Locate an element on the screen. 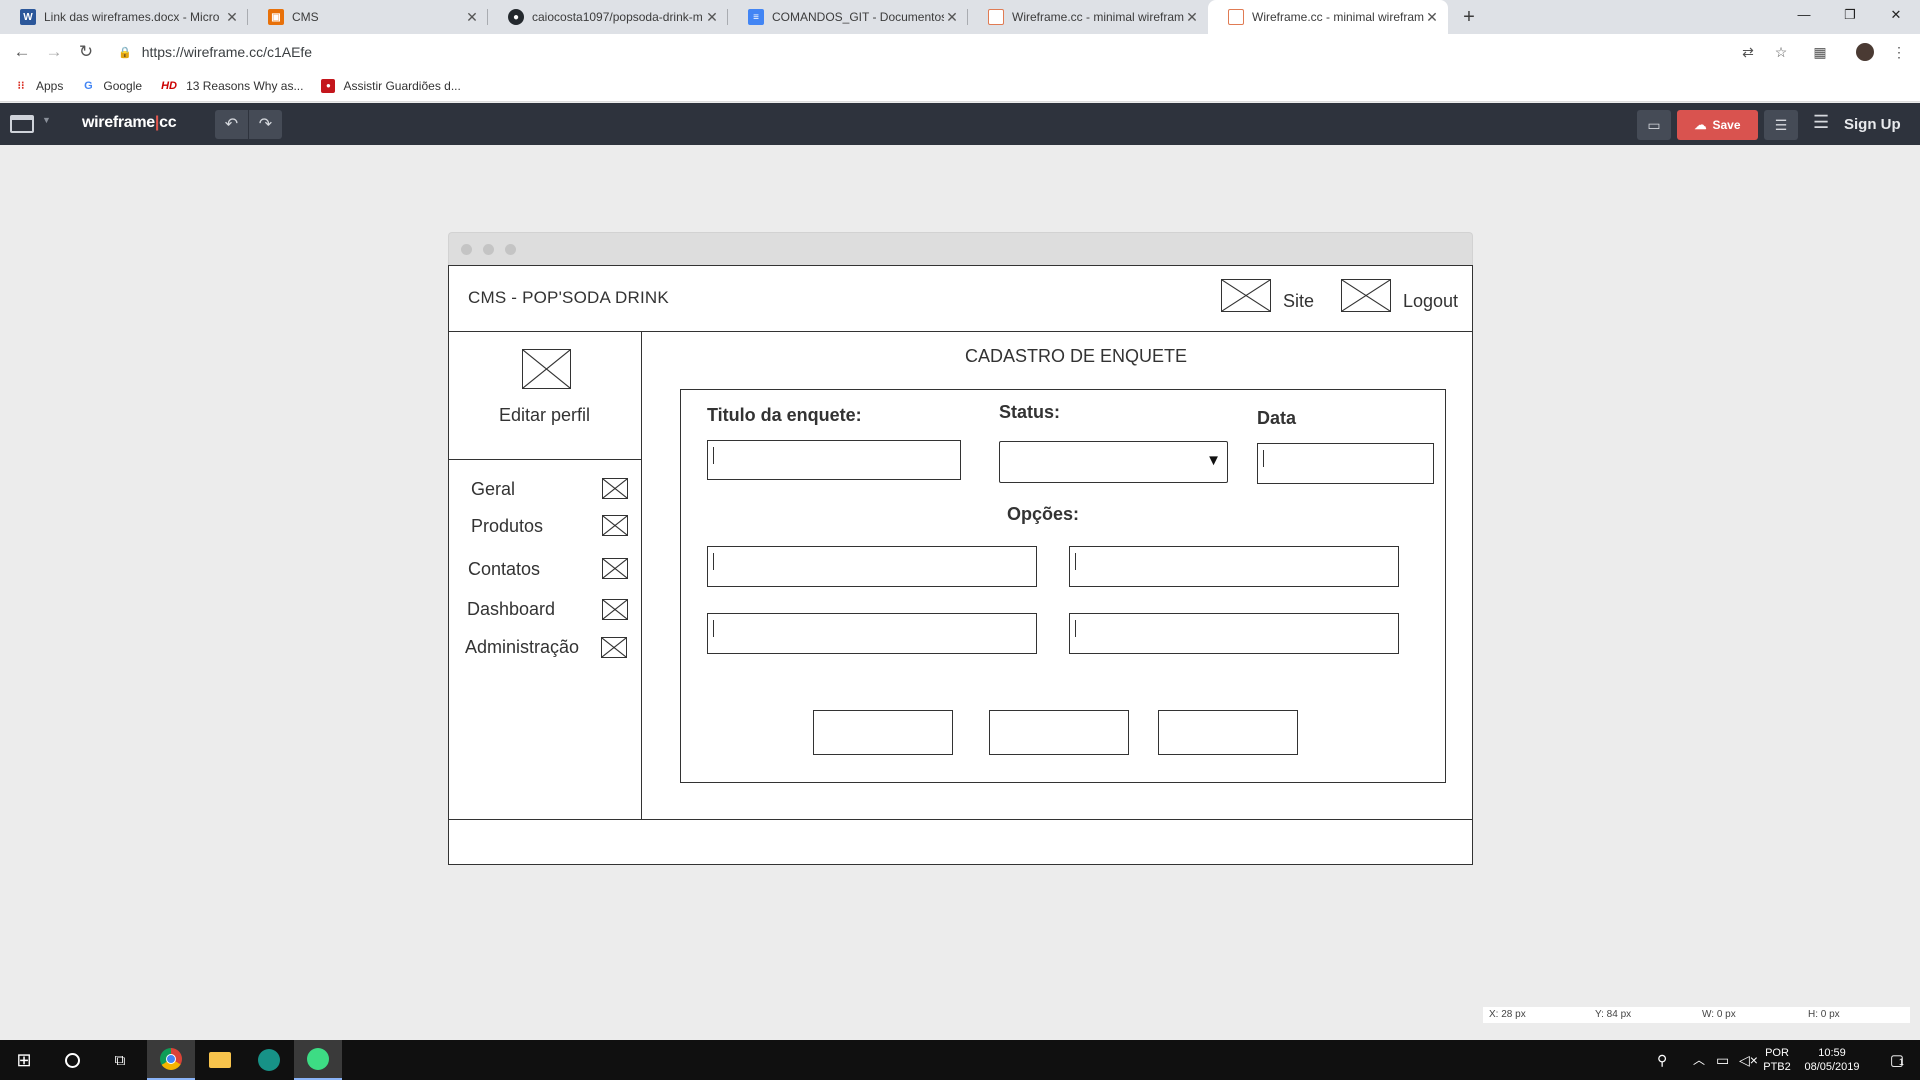 The height and width of the screenshot is (1080, 1920). profile-image-icon is located at coordinates (546, 369).